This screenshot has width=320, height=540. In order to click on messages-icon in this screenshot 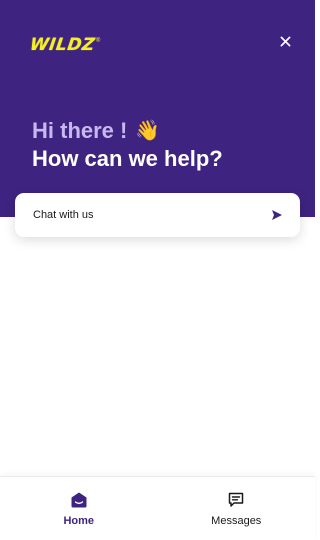, I will do `click(236, 500)`.